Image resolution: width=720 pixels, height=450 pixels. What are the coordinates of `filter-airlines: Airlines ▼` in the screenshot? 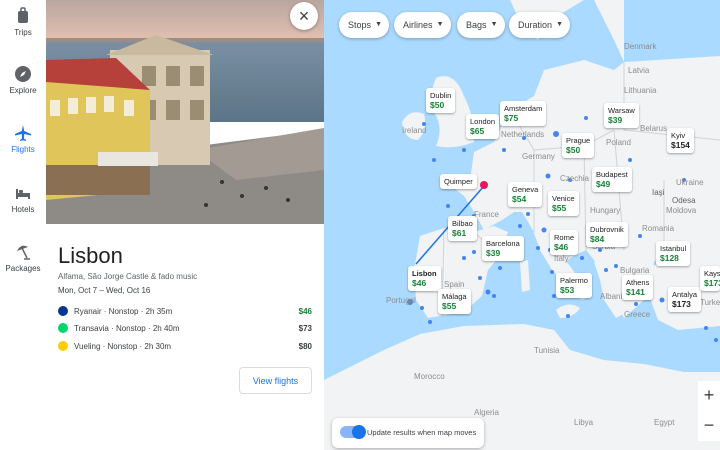 It's located at (422, 25).